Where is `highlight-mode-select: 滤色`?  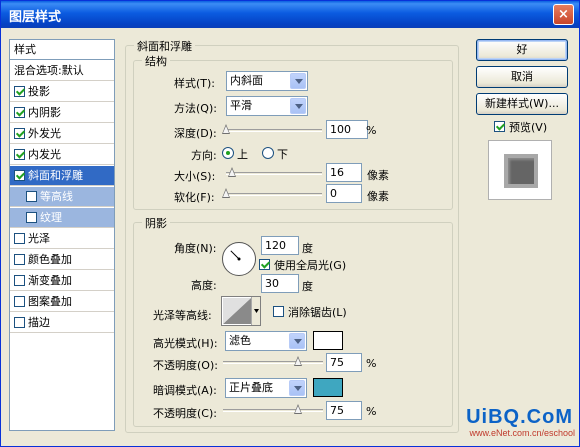 highlight-mode-select: 滤色 is located at coordinates (266, 341).